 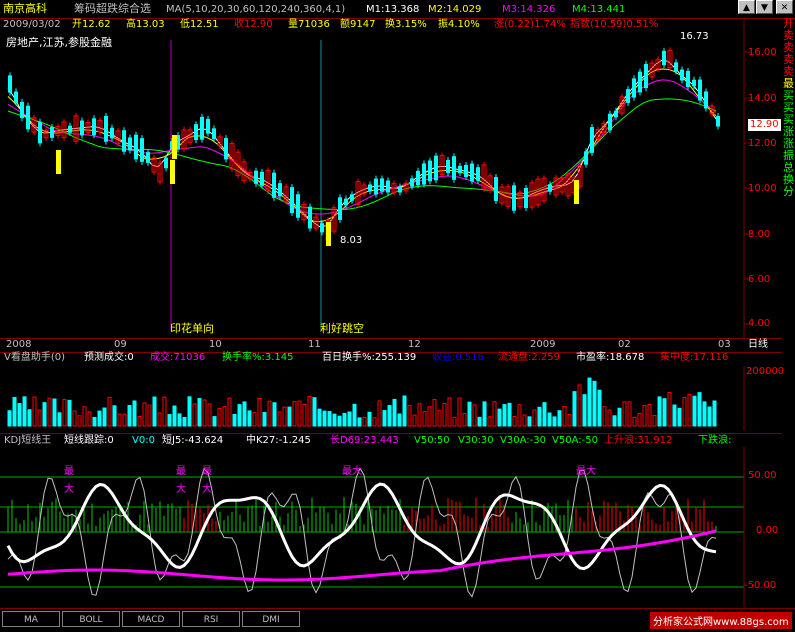 I want to click on period-mode: 日线, so click(x=758, y=345).